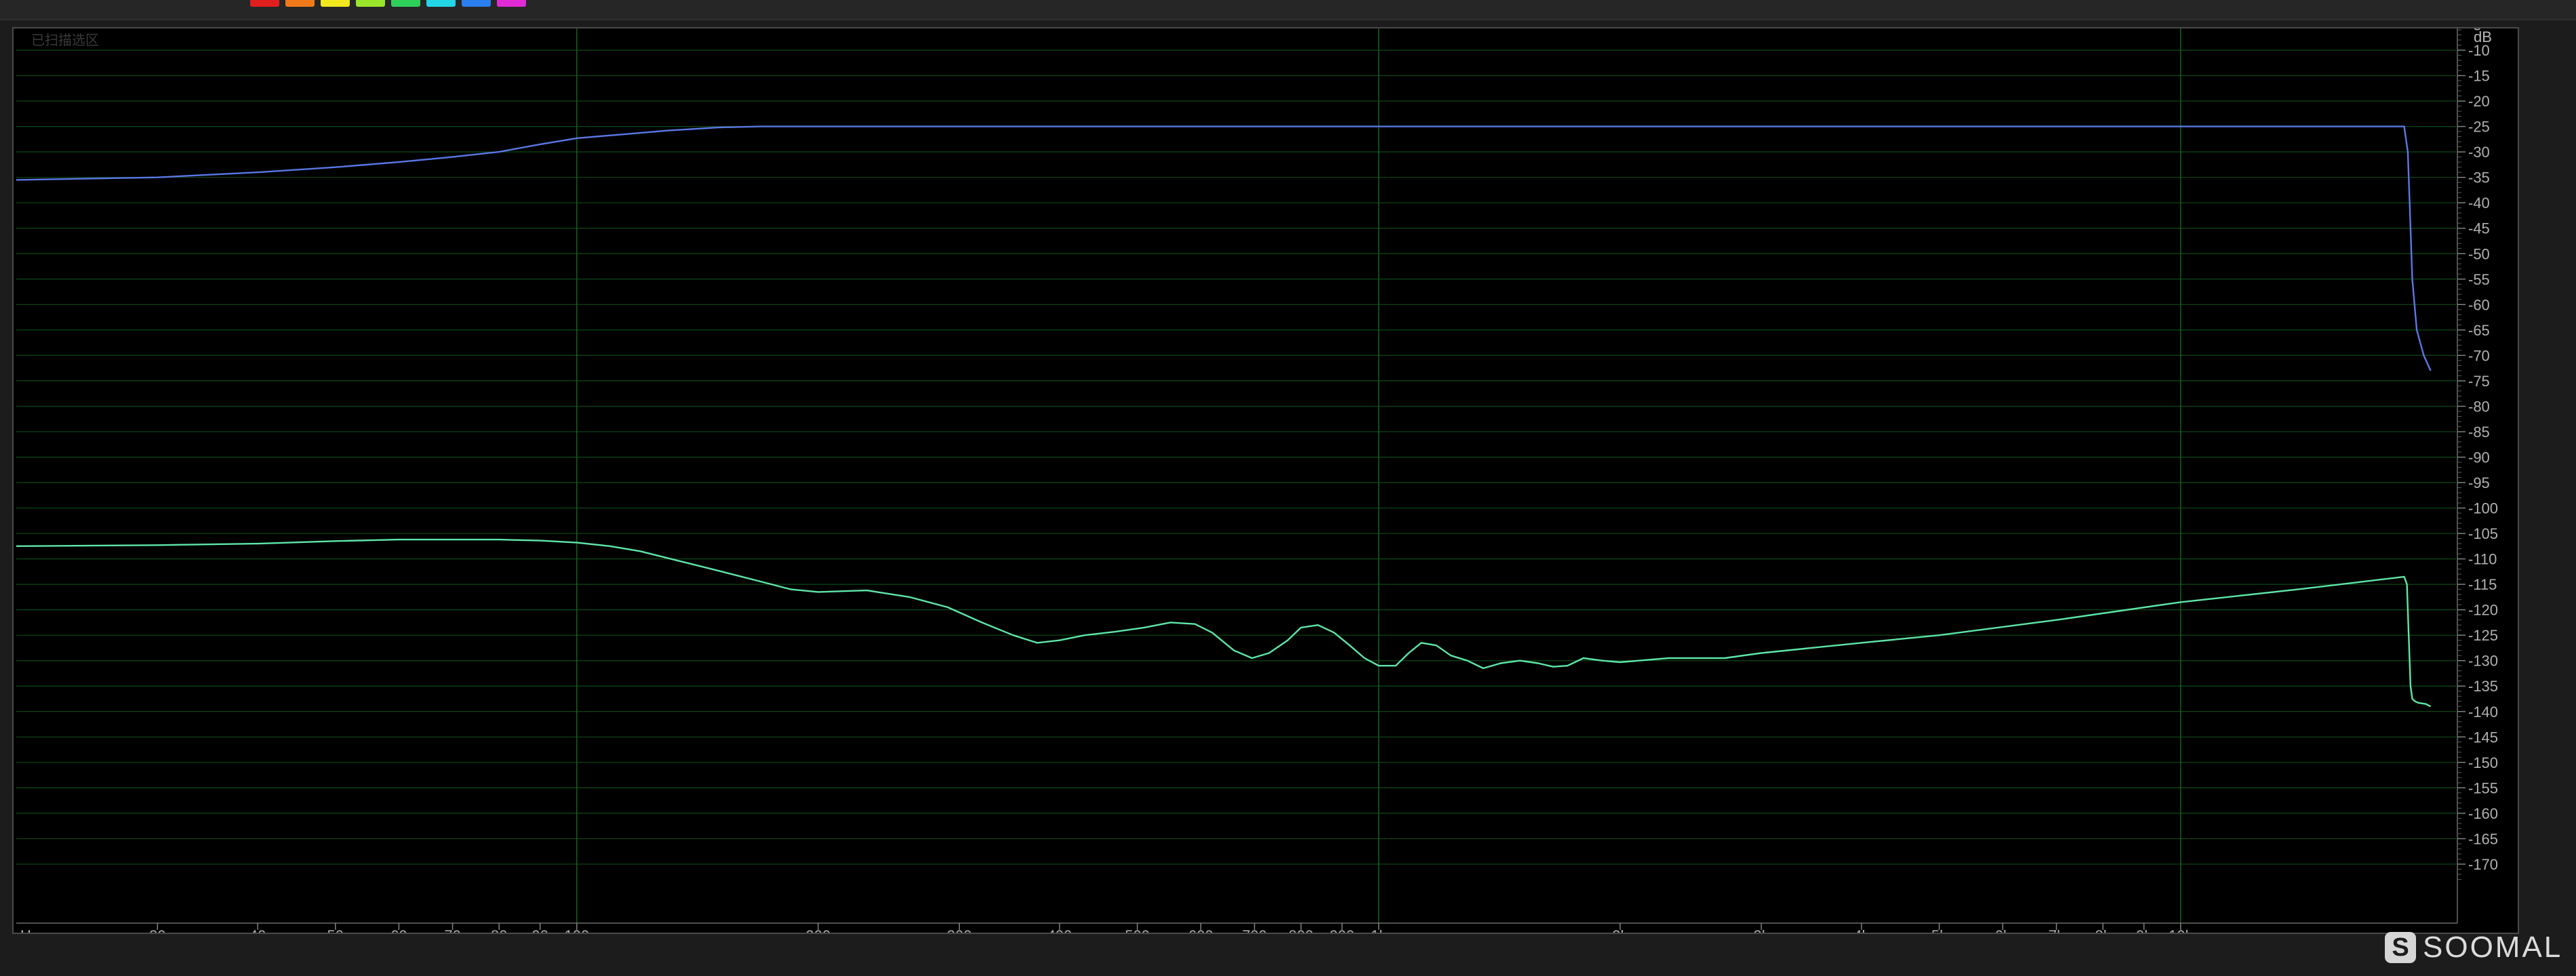 The width and height of the screenshot is (2576, 976). Describe the element at coordinates (2483, 787) in the screenshot. I see `y-tick-label: -155` at that location.